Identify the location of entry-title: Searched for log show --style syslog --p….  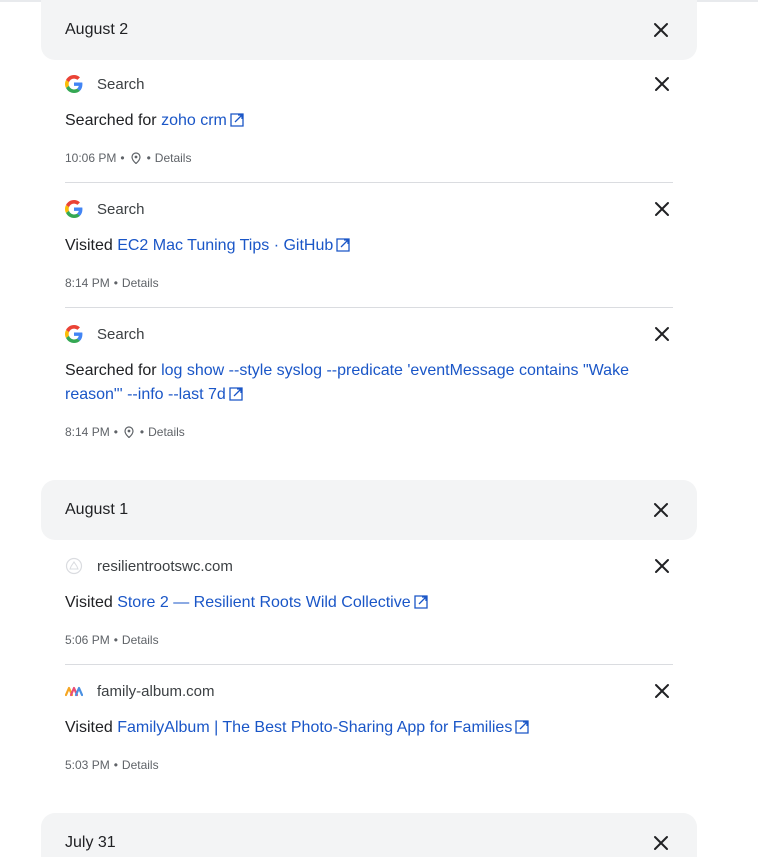
(360, 383).